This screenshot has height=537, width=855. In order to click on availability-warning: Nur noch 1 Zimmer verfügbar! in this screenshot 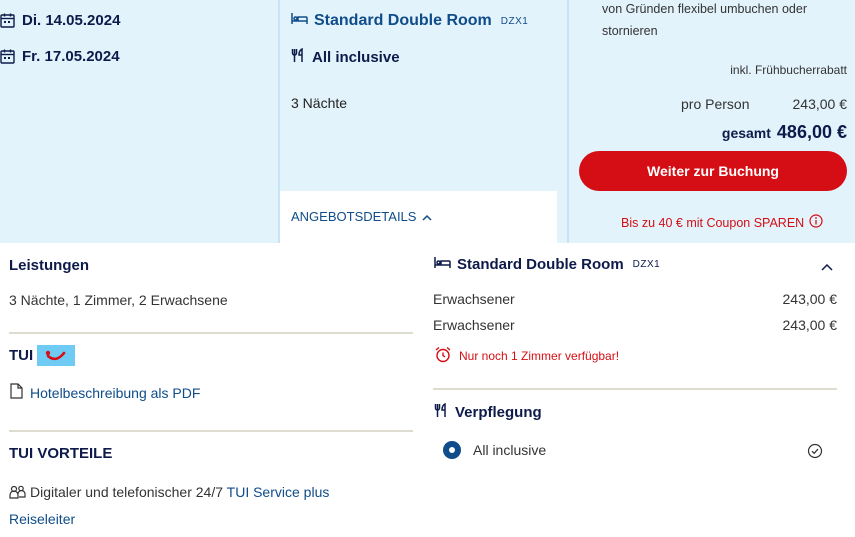, I will do `click(526, 356)`.